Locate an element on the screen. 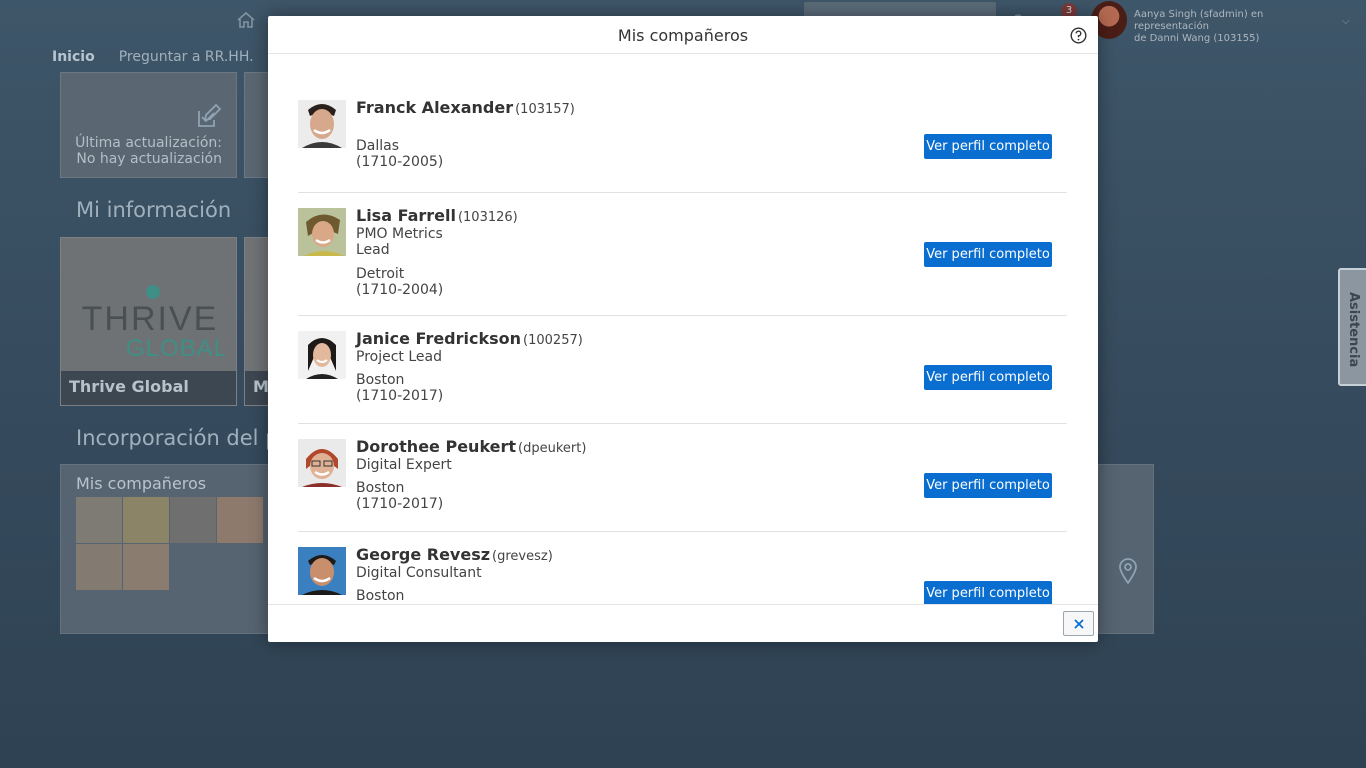  person-name: Dorothee Peukert is located at coordinates (436, 446).